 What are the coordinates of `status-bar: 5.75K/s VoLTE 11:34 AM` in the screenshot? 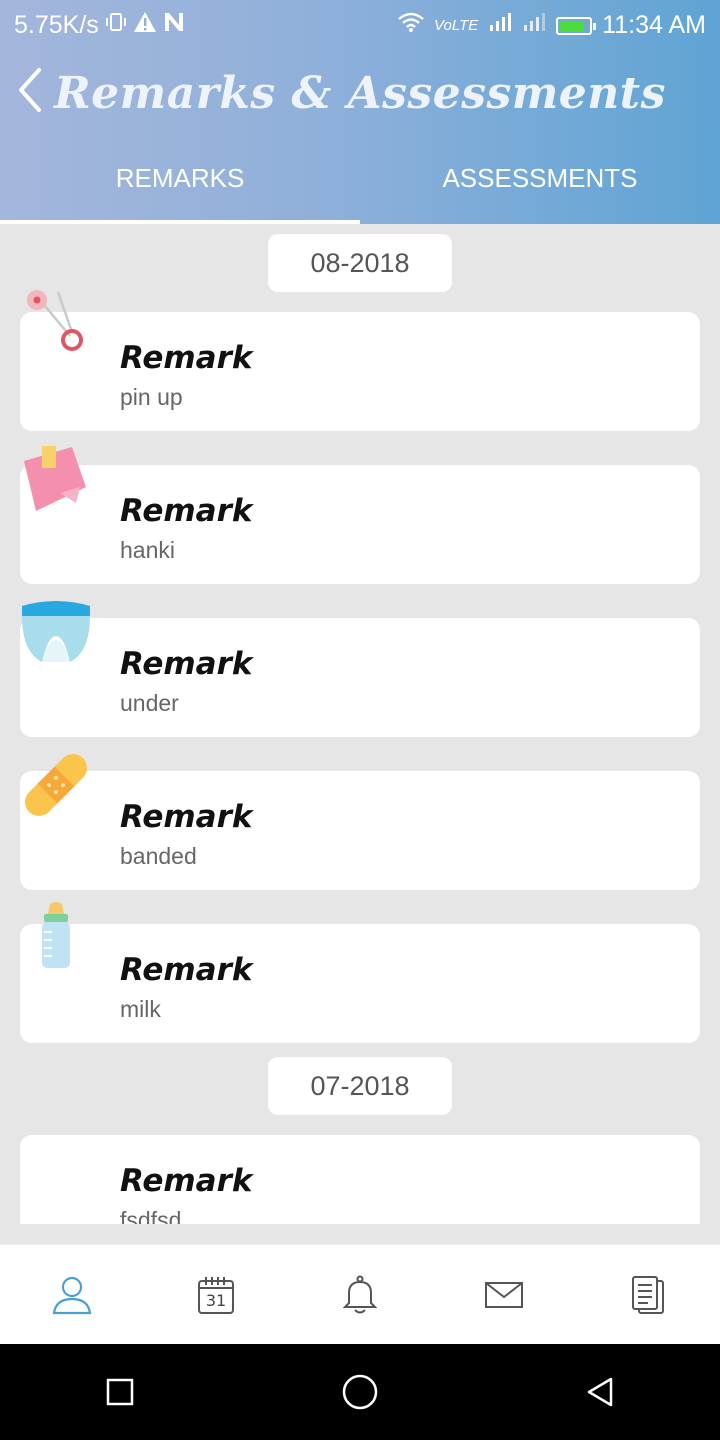 It's located at (360, 24).